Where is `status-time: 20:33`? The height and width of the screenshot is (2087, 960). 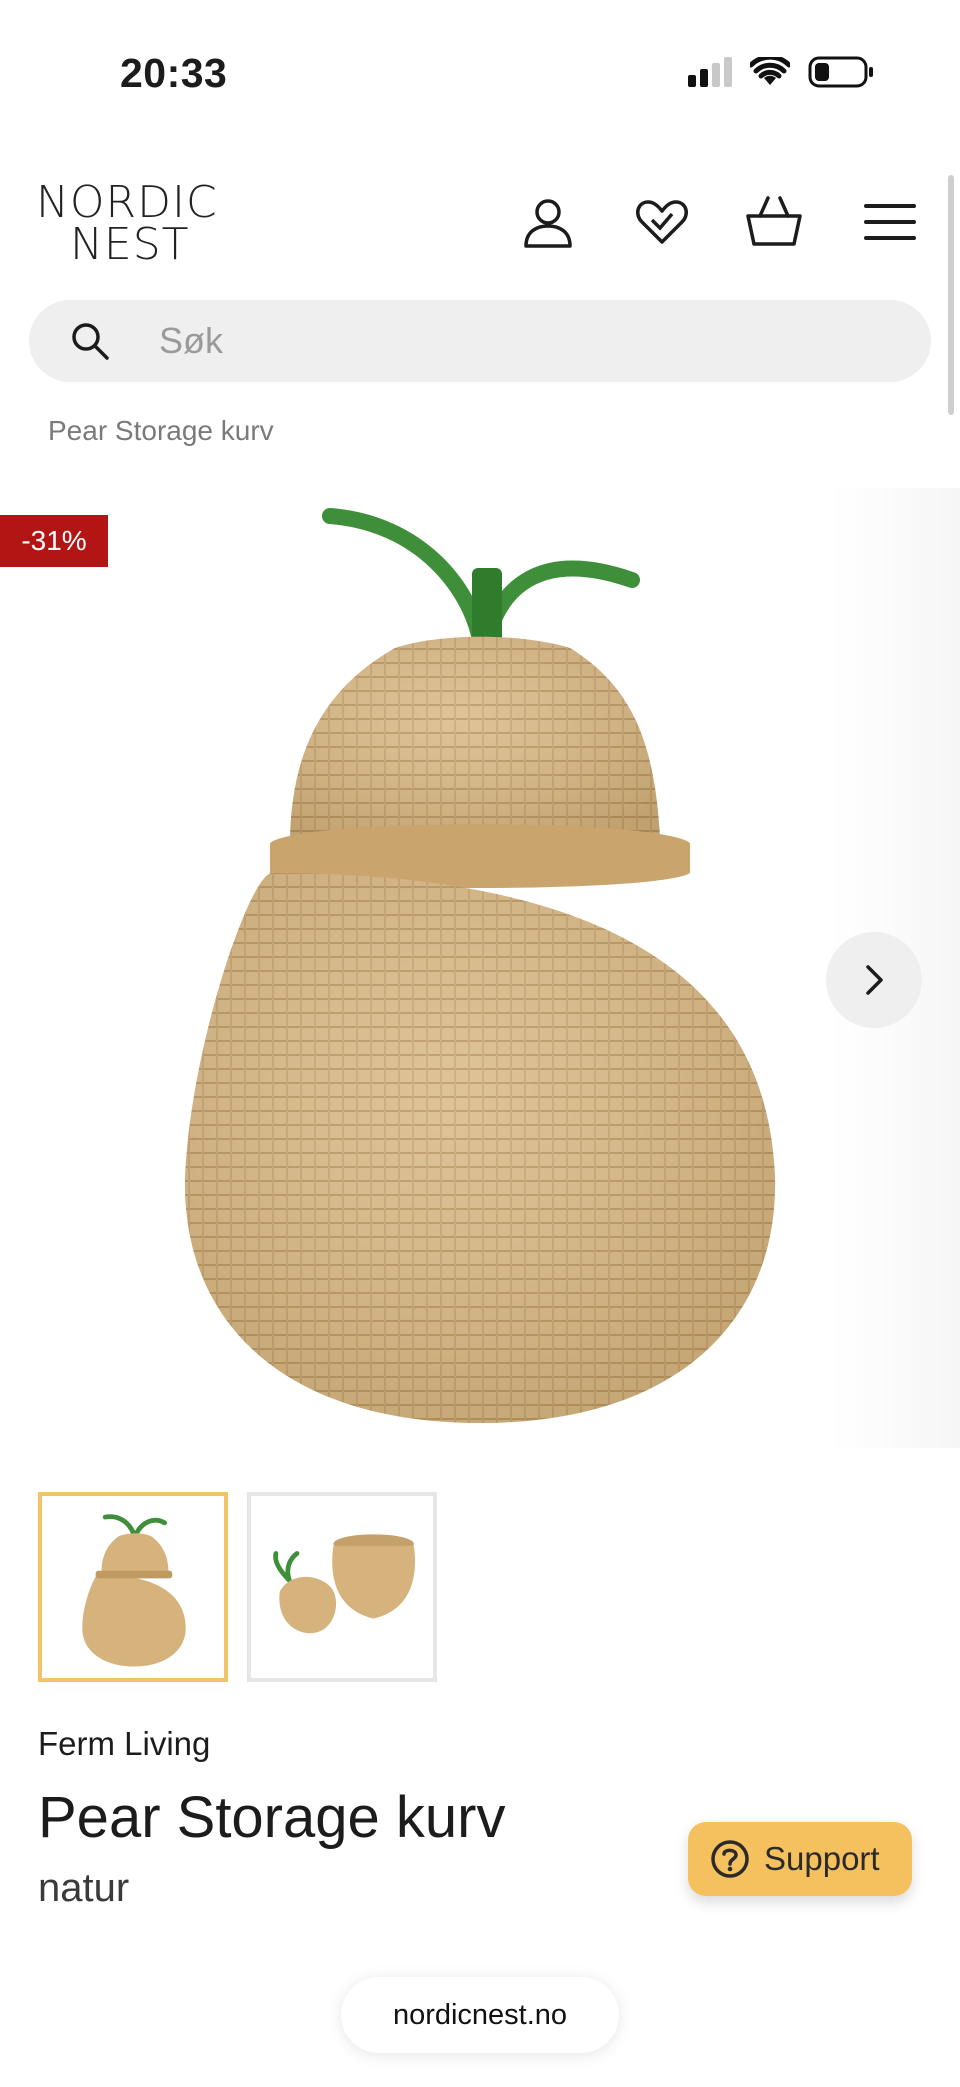
status-time: 20:33 is located at coordinates (174, 73).